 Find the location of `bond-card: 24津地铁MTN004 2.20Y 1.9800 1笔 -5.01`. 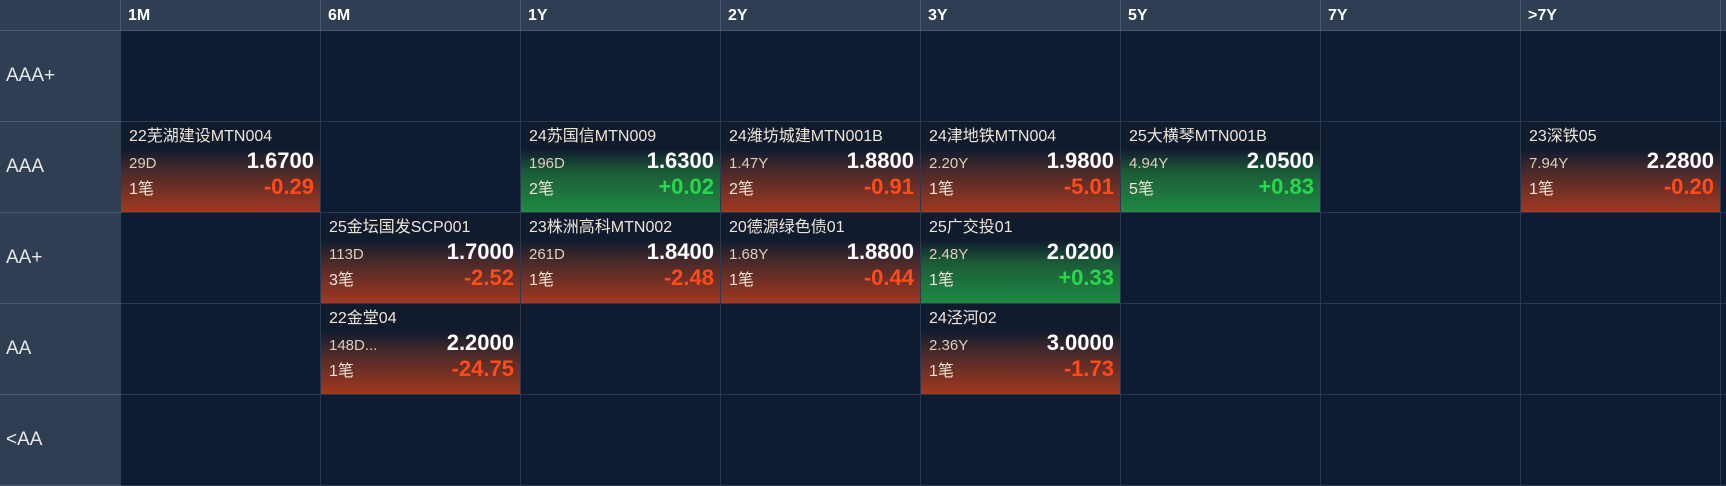

bond-card: 24津地铁MTN004 2.20Y 1.9800 1笔 -5.01 is located at coordinates (1020, 167).